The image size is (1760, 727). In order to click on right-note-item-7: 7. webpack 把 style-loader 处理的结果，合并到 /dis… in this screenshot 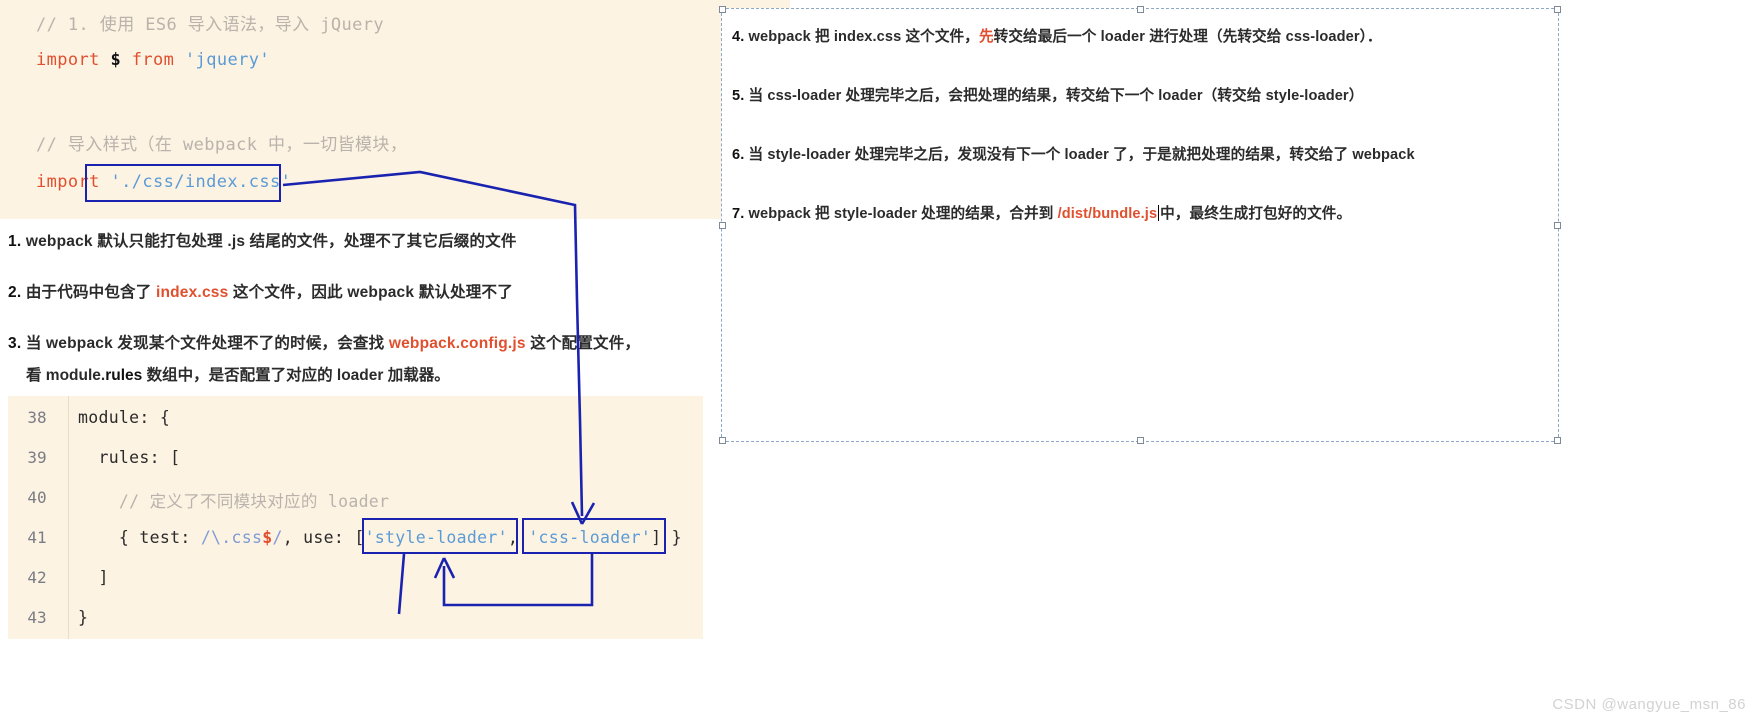, I will do `click(1042, 213)`.